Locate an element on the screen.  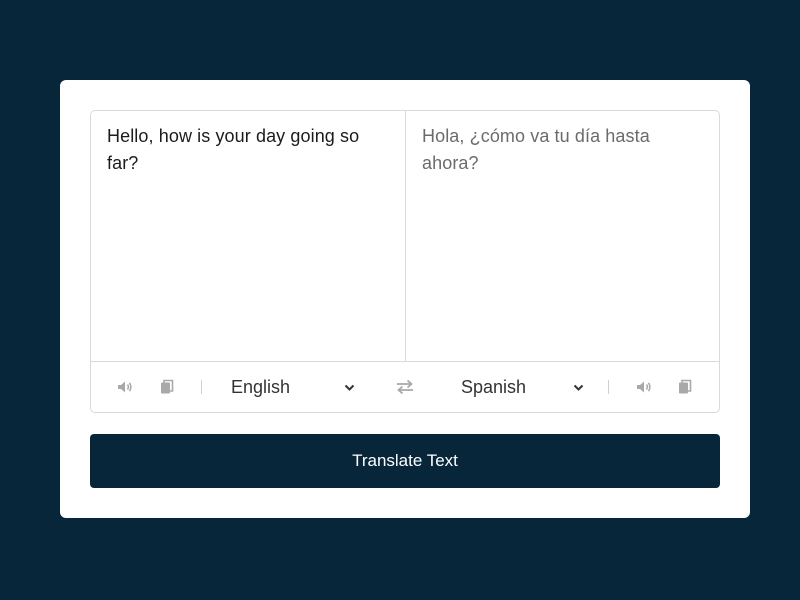
from-chevron-down-icon is located at coordinates (349, 387).